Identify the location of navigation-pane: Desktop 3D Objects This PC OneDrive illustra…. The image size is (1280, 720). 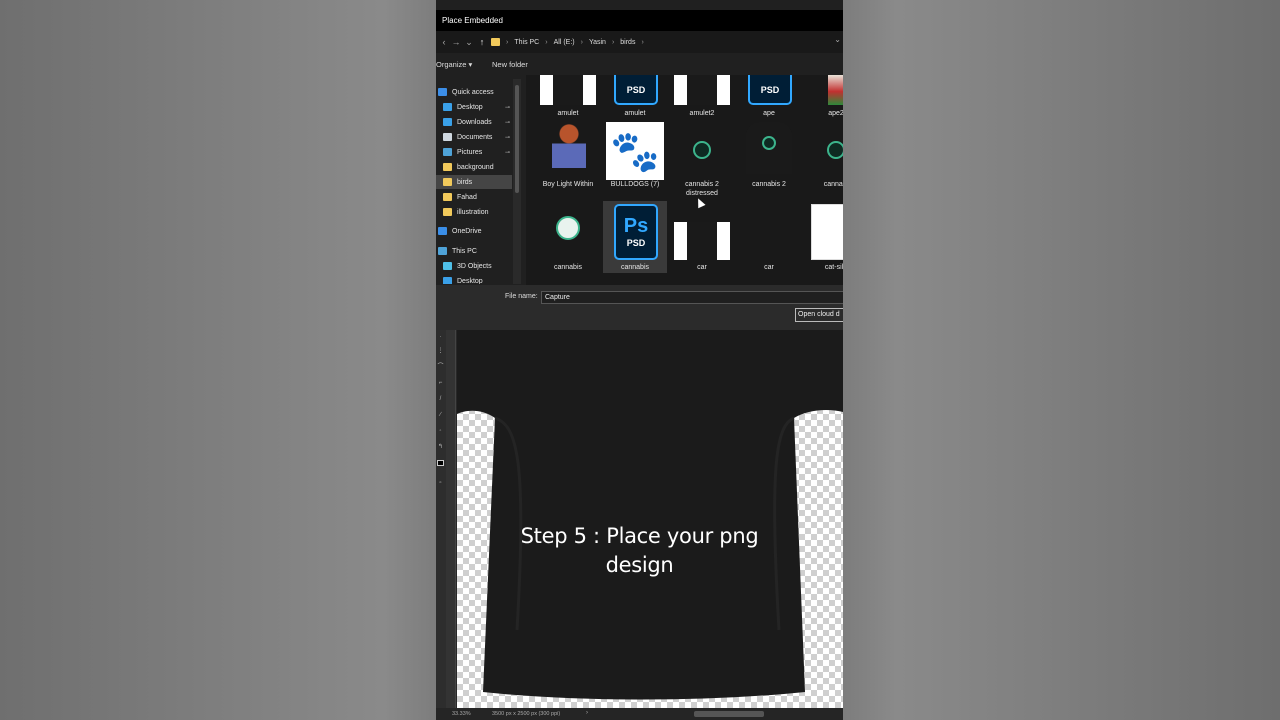
(479, 181).